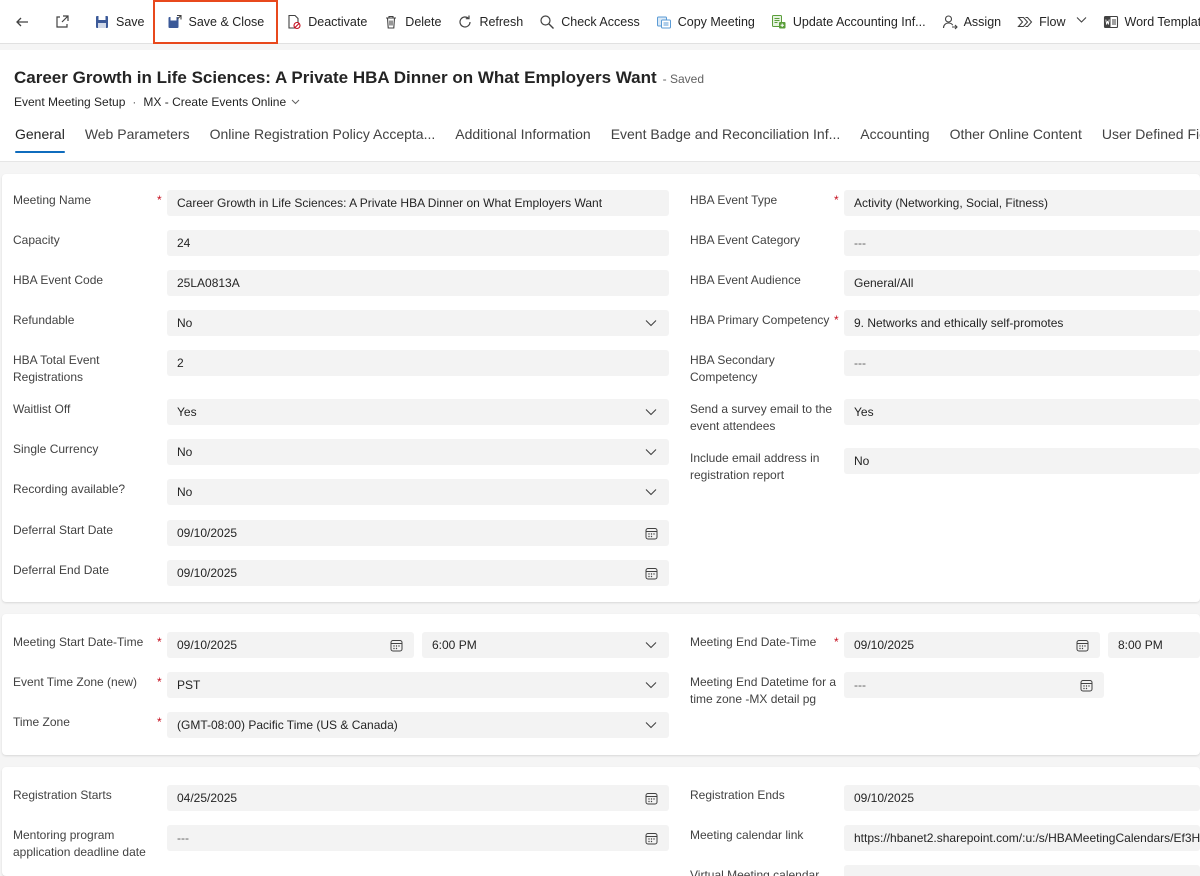 The height and width of the screenshot is (876, 1200). Describe the element at coordinates (1022, 243) in the screenshot. I see `event-category-input: ---` at that location.